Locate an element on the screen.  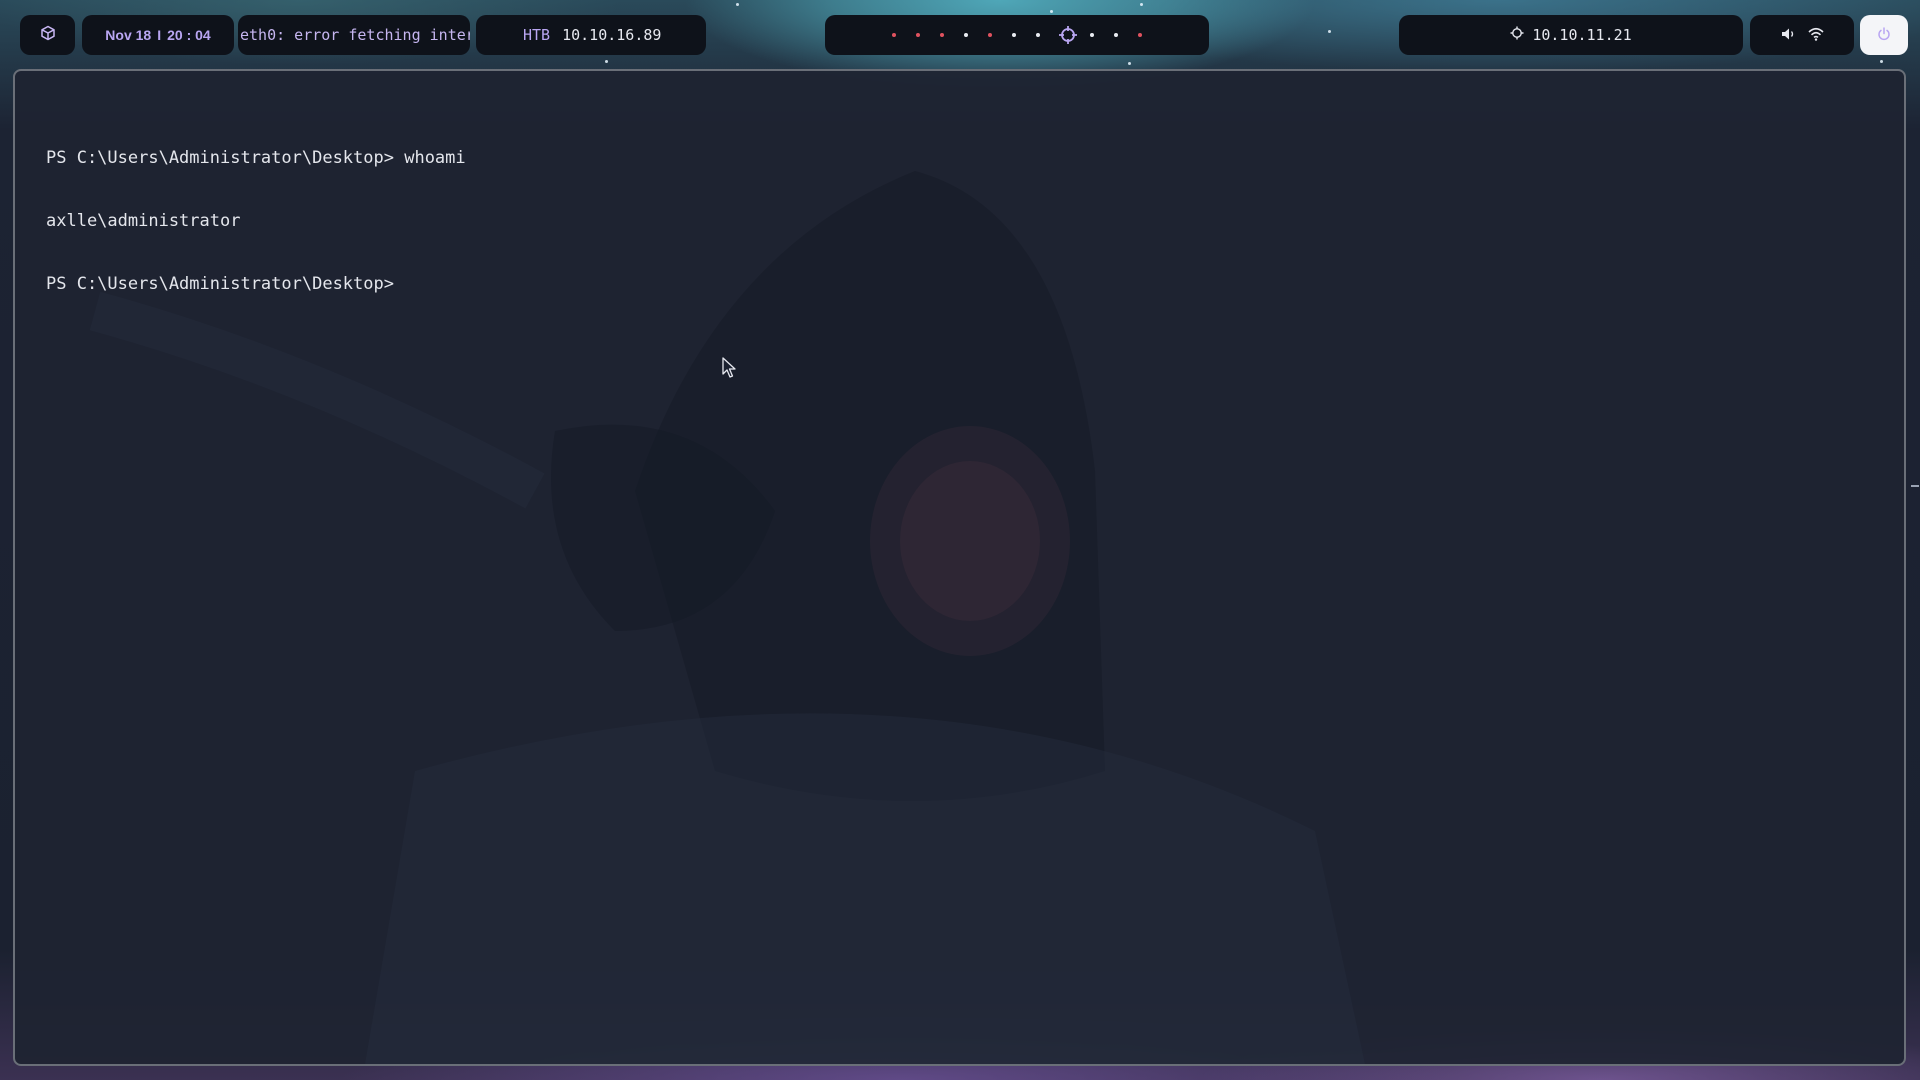
vpn-widget: HTB 10.10.16.89 is located at coordinates (591, 35).